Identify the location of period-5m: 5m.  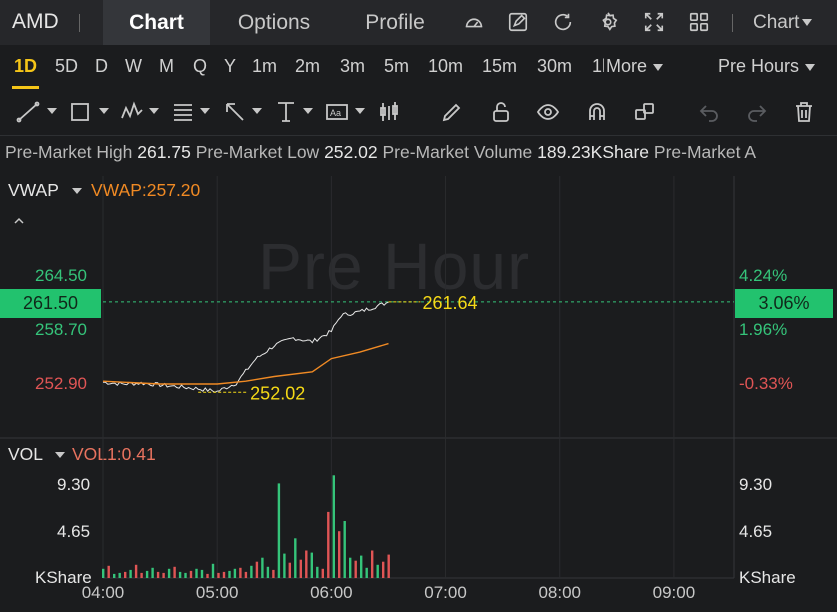
(396, 66).